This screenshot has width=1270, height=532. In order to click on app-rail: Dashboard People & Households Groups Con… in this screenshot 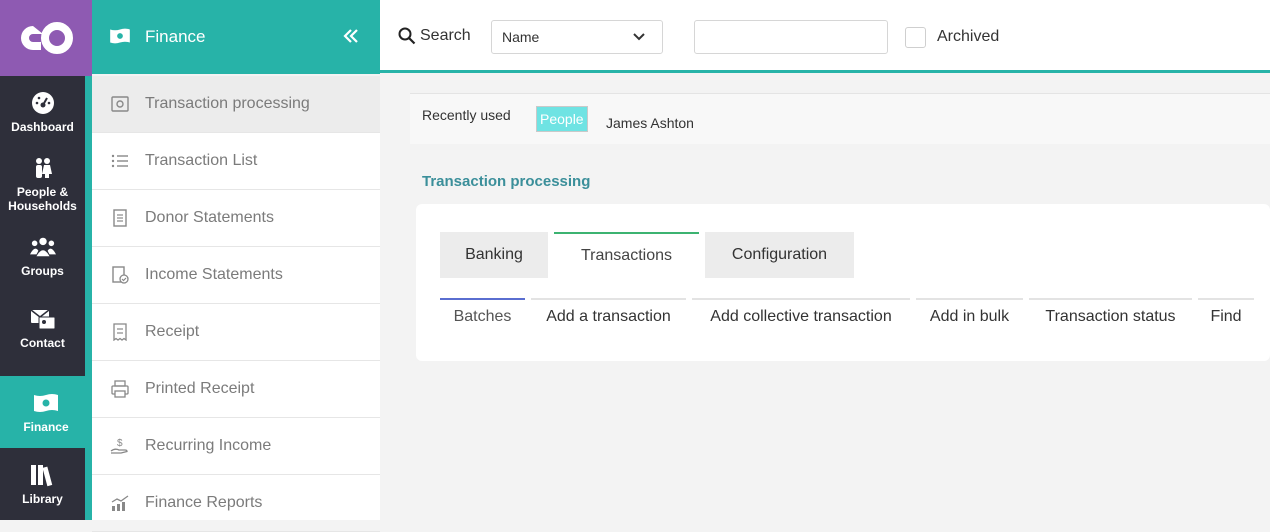, I will do `click(46, 260)`.